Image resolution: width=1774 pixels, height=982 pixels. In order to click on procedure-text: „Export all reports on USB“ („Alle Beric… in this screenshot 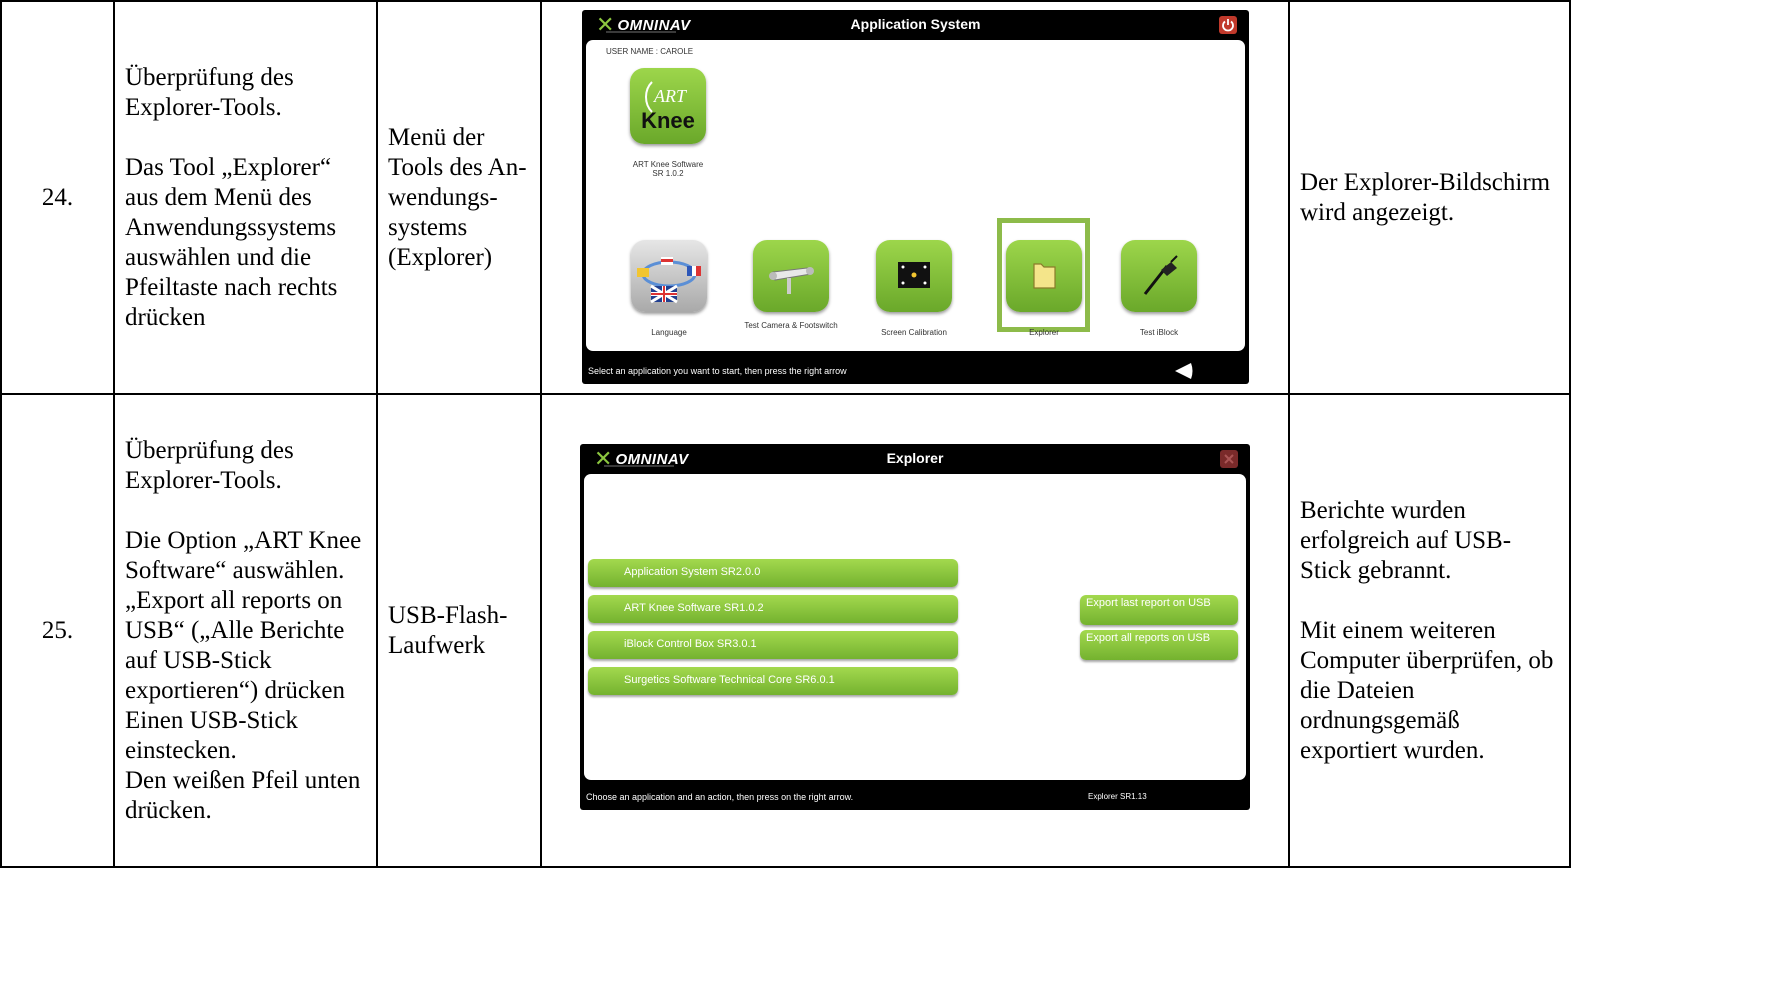, I will do `click(235, 645)`.